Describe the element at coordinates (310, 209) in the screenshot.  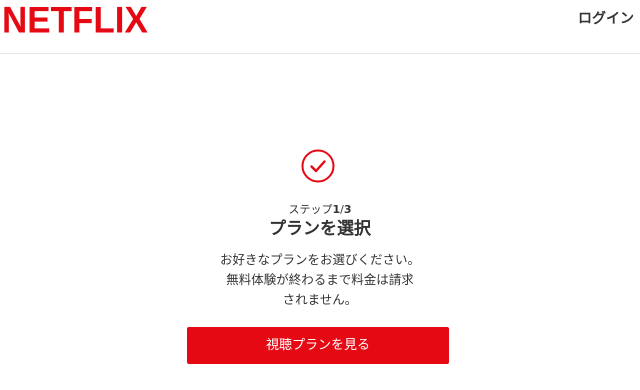
I see `step-prefix: ステップ` at that location.